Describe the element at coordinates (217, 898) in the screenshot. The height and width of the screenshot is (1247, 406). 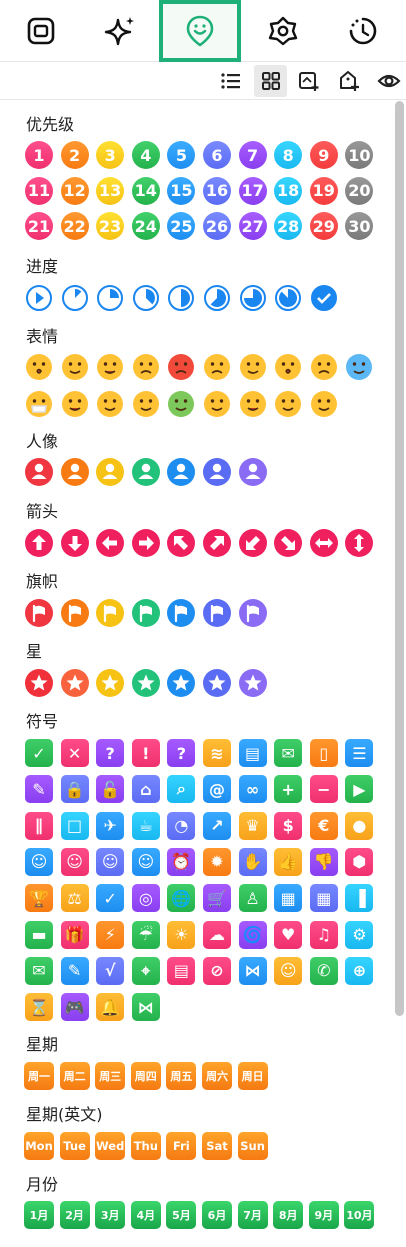
I see `symbol-46: 🛒` at that location.